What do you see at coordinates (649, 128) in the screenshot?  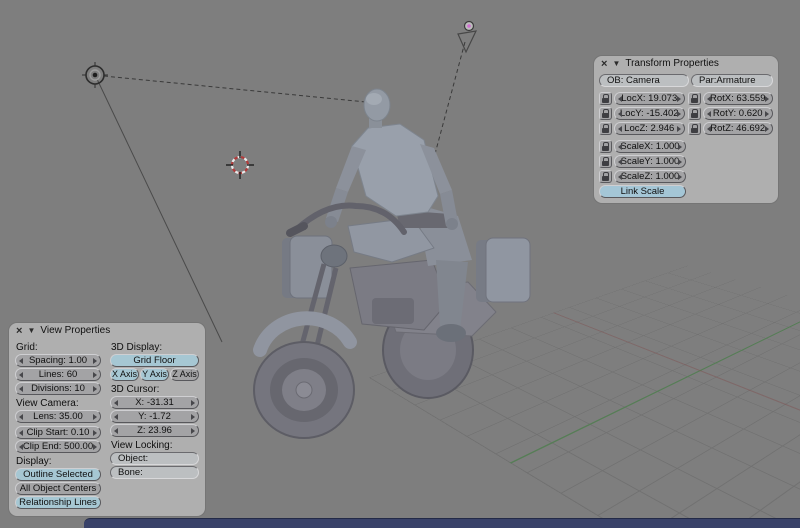 I see `locz-field: LocZ: 2.946` at bounding box center [649, 128].